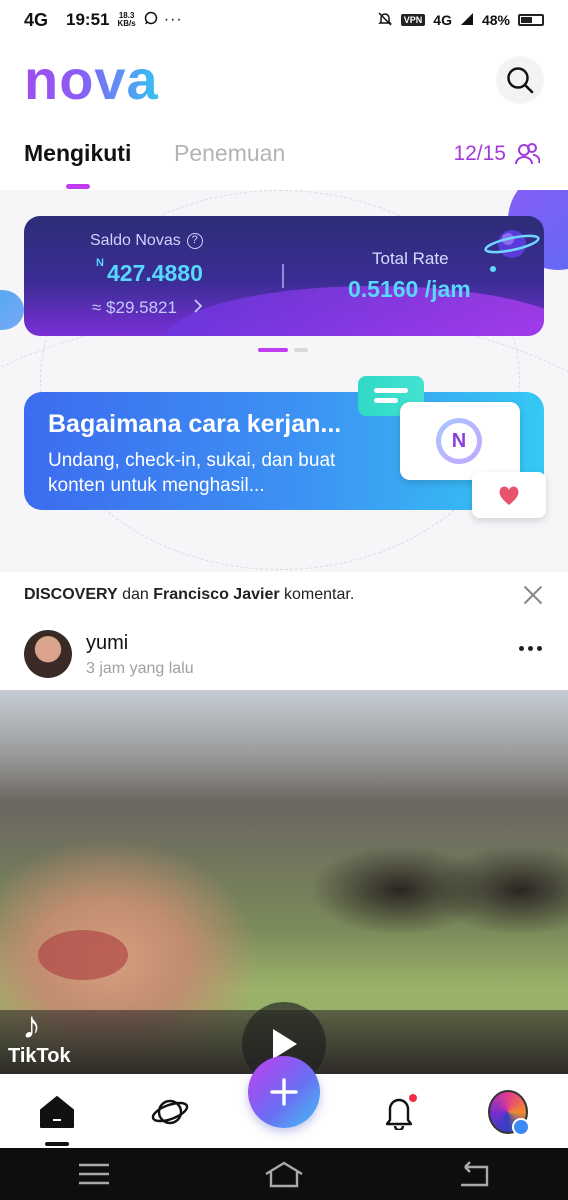 The width and height of the screenshot is (568, 1200). I want to click on battery-percent: 48%, so click(495, 20).